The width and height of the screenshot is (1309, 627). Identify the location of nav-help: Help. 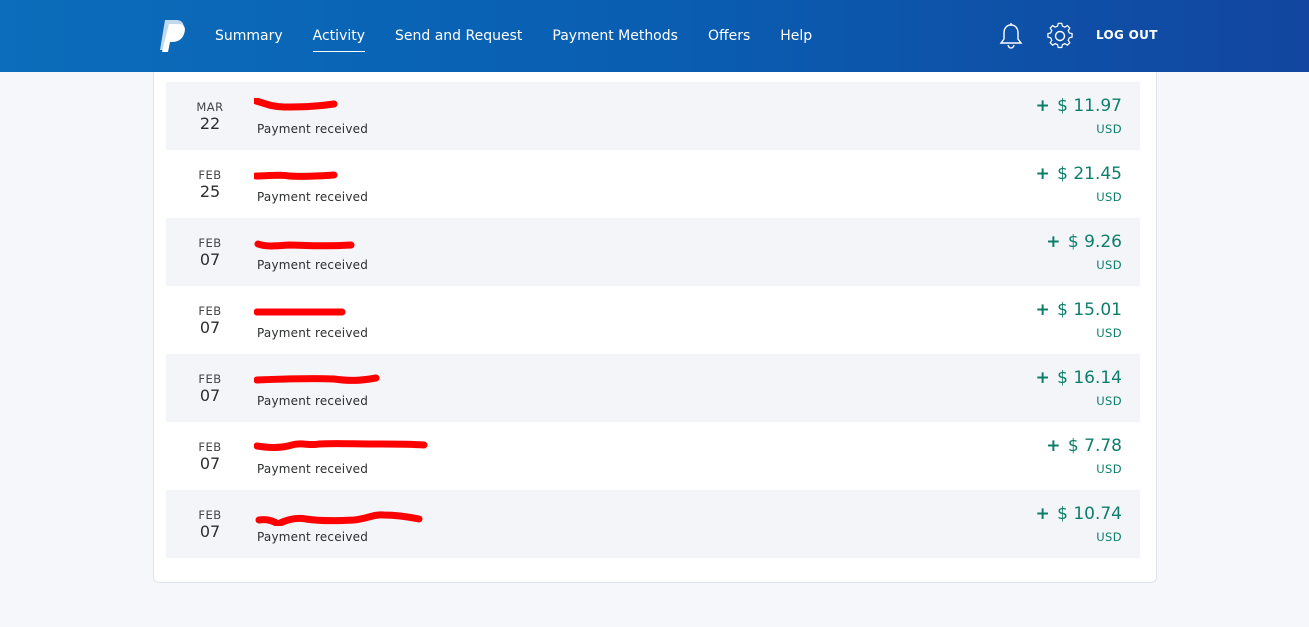
(796, 36).